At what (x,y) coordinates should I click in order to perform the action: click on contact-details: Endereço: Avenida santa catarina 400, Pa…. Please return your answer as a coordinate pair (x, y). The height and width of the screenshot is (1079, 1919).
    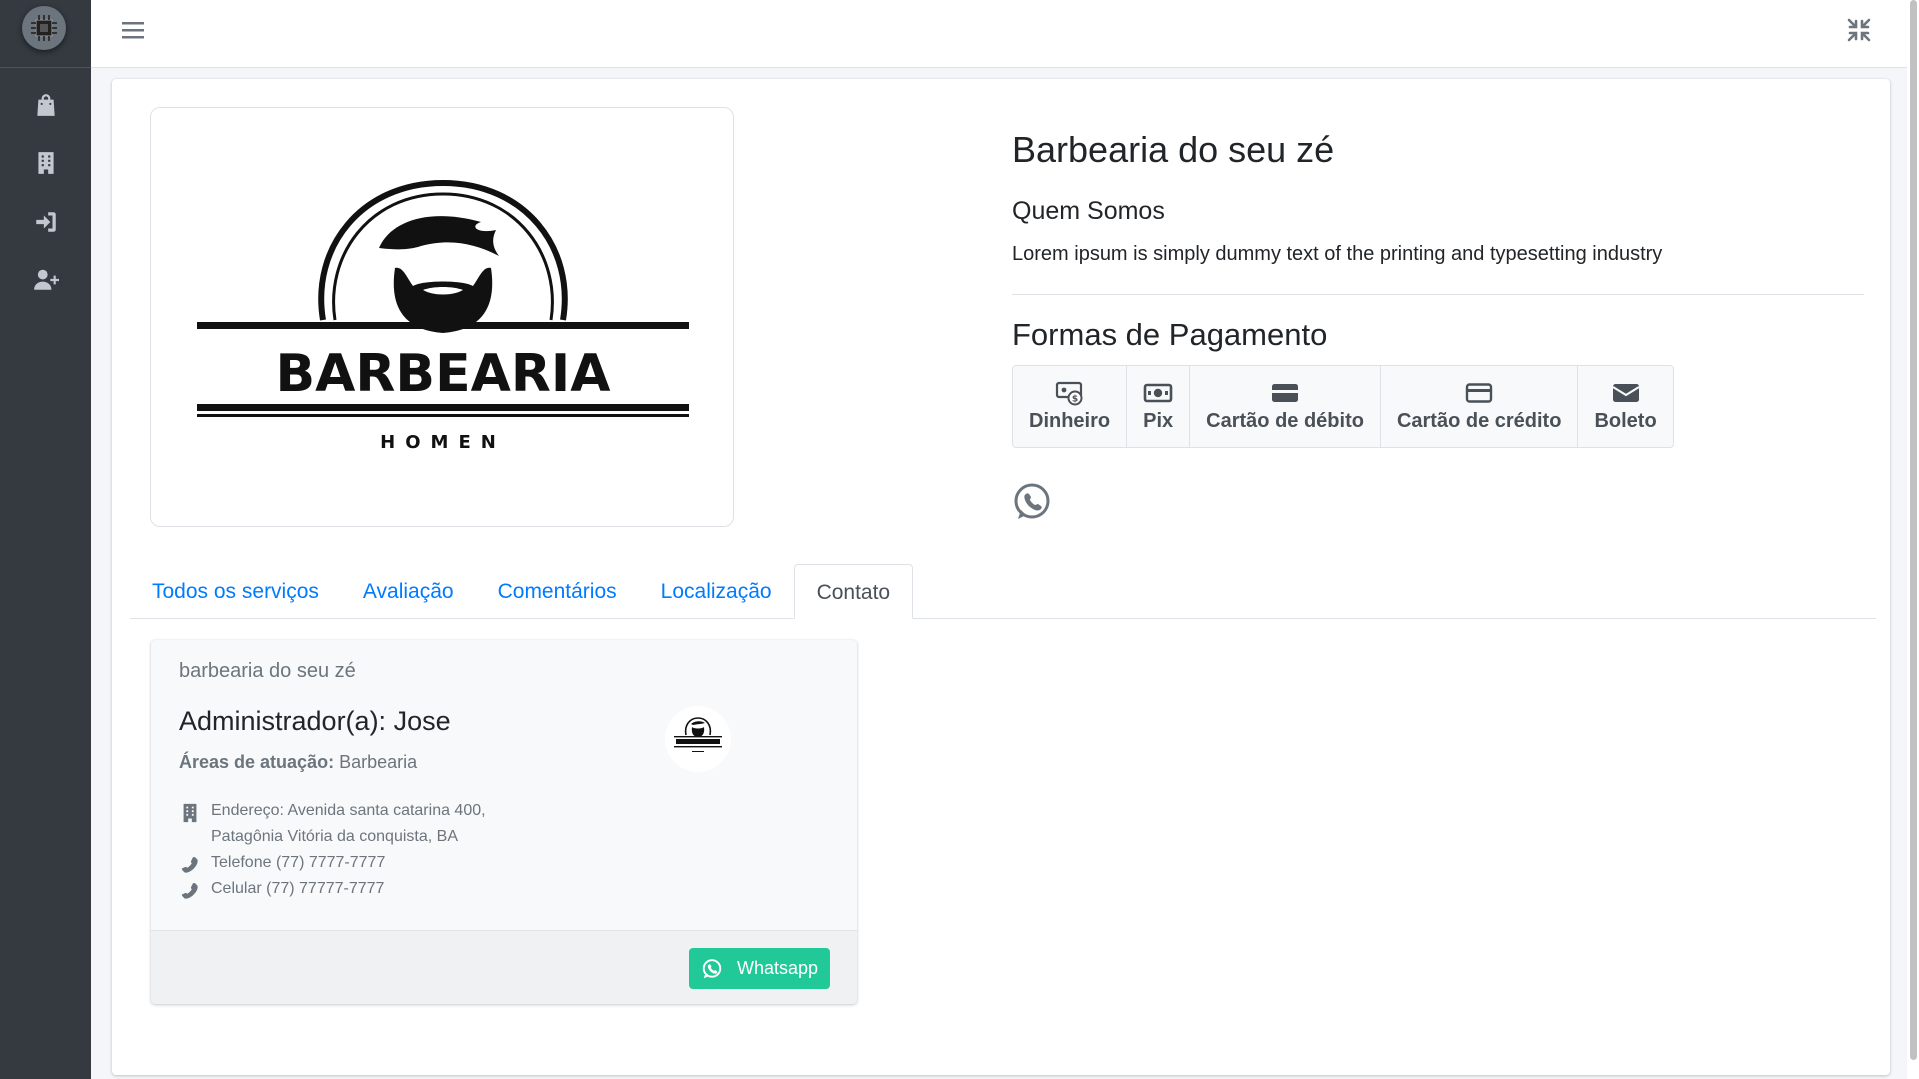
    Looking at the image, I should click on (332, 854).